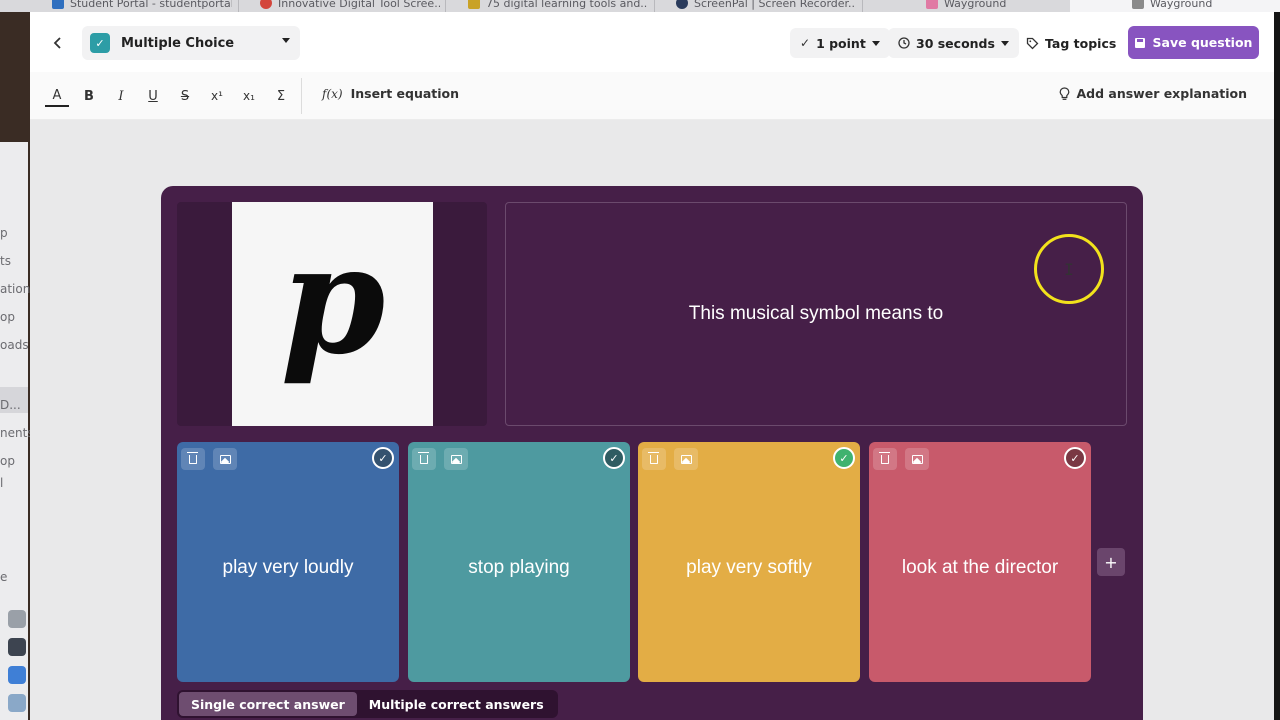  I want to click on insert-equation-label: Insert equation, so click(405, 93).